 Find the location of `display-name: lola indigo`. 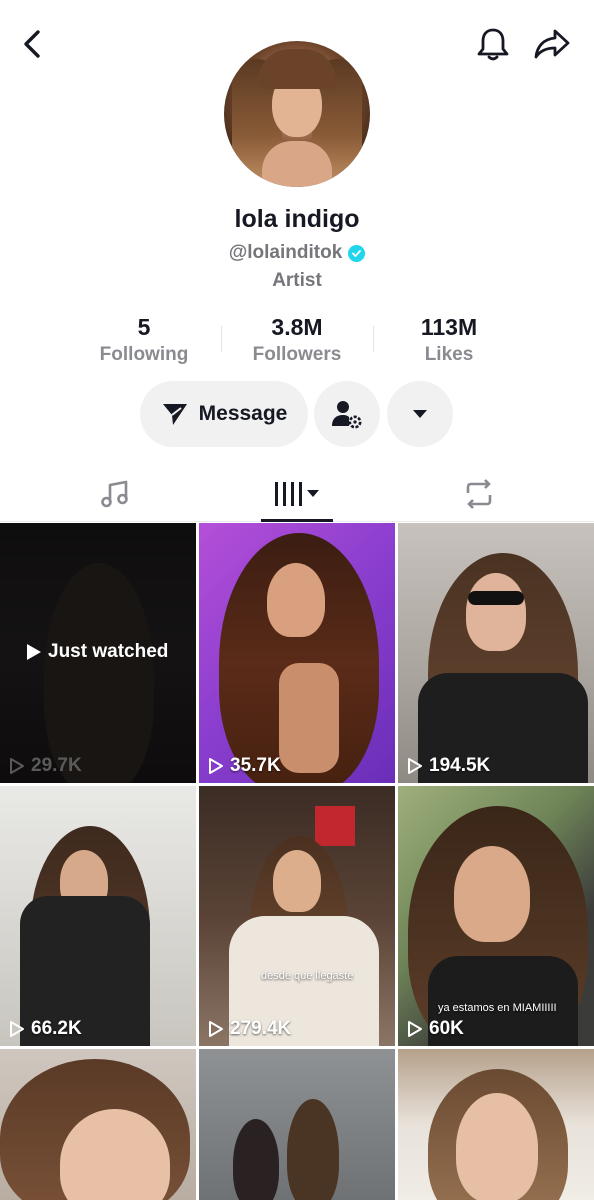

display-name: lola indigo is located at coordinates (297, 219).